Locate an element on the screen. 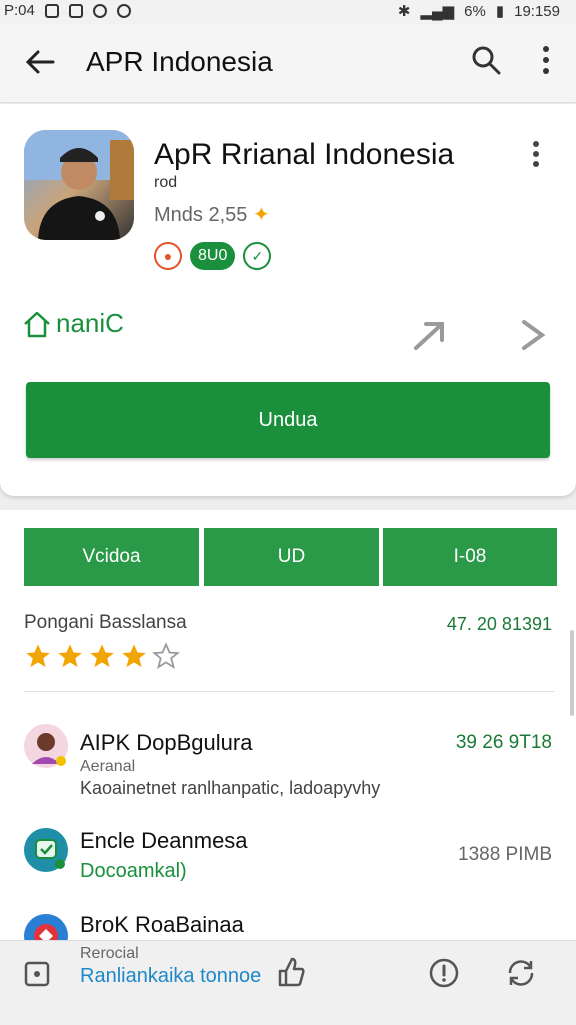  list-item-description: Ranliankaika tonnoe is located at coordinates (171, 976).